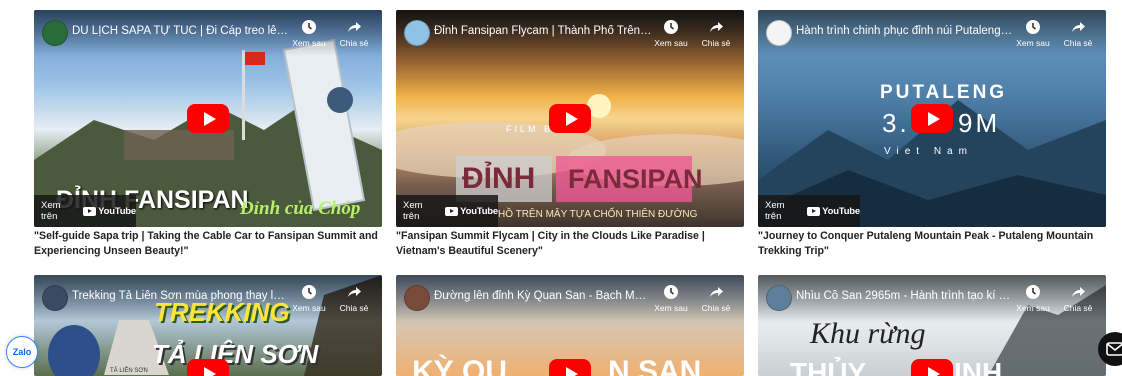 This screenshot has width=1122, height=376. What do you see at coordinates (460, 365) in the screenshot?
I see `thumbnail-overlay-text: KỲ QU` at bounding box center [460, 365].